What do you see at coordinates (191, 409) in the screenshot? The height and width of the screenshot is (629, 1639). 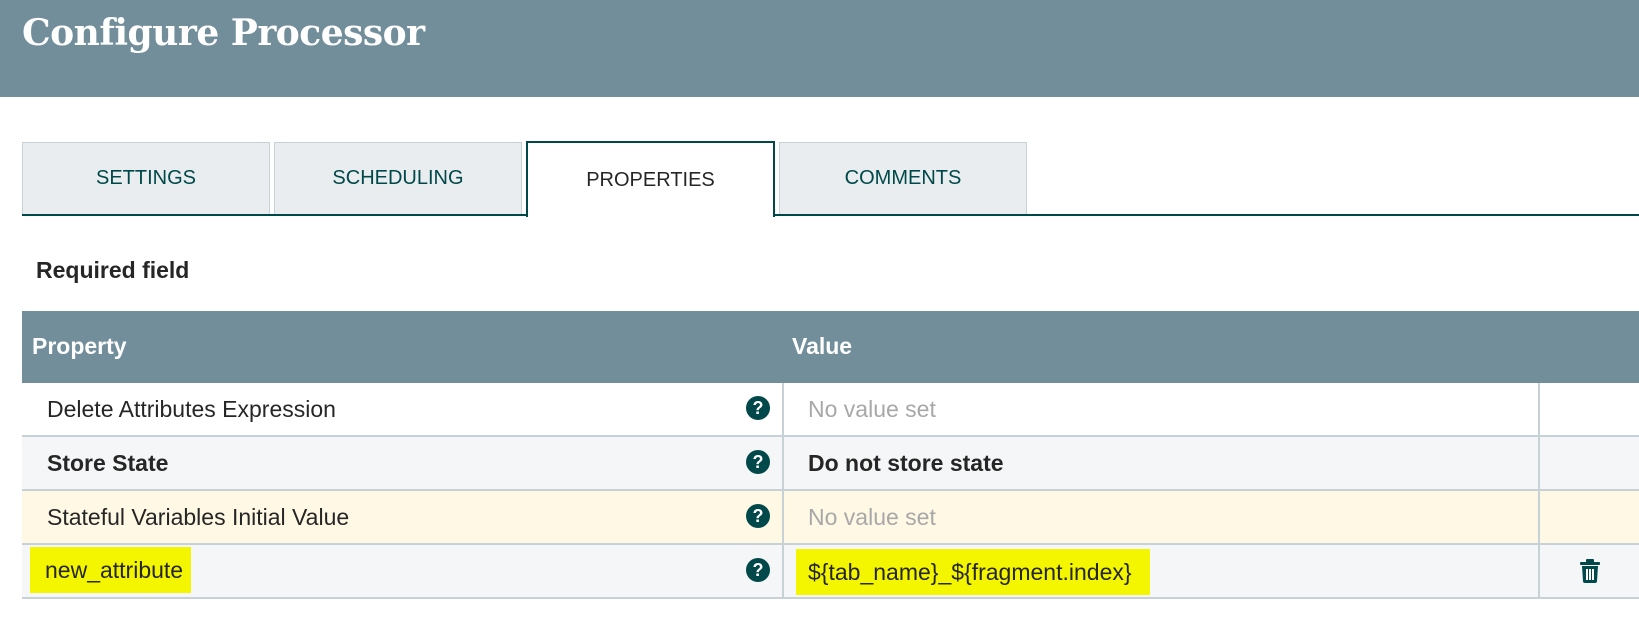 I see `property-name: Delete Attributes Expression` at bounding box center [191, 409].